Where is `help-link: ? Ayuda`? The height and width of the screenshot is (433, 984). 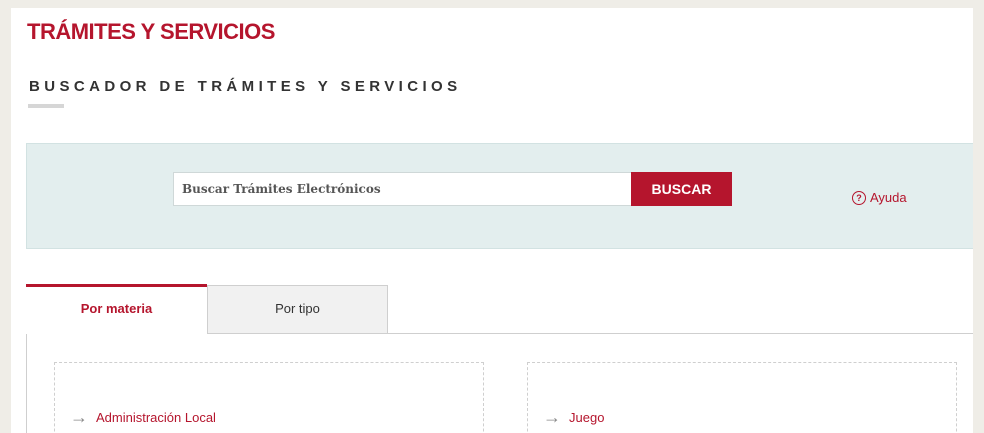
help-link: ? Ayuda is located at coordinates (879, 197).